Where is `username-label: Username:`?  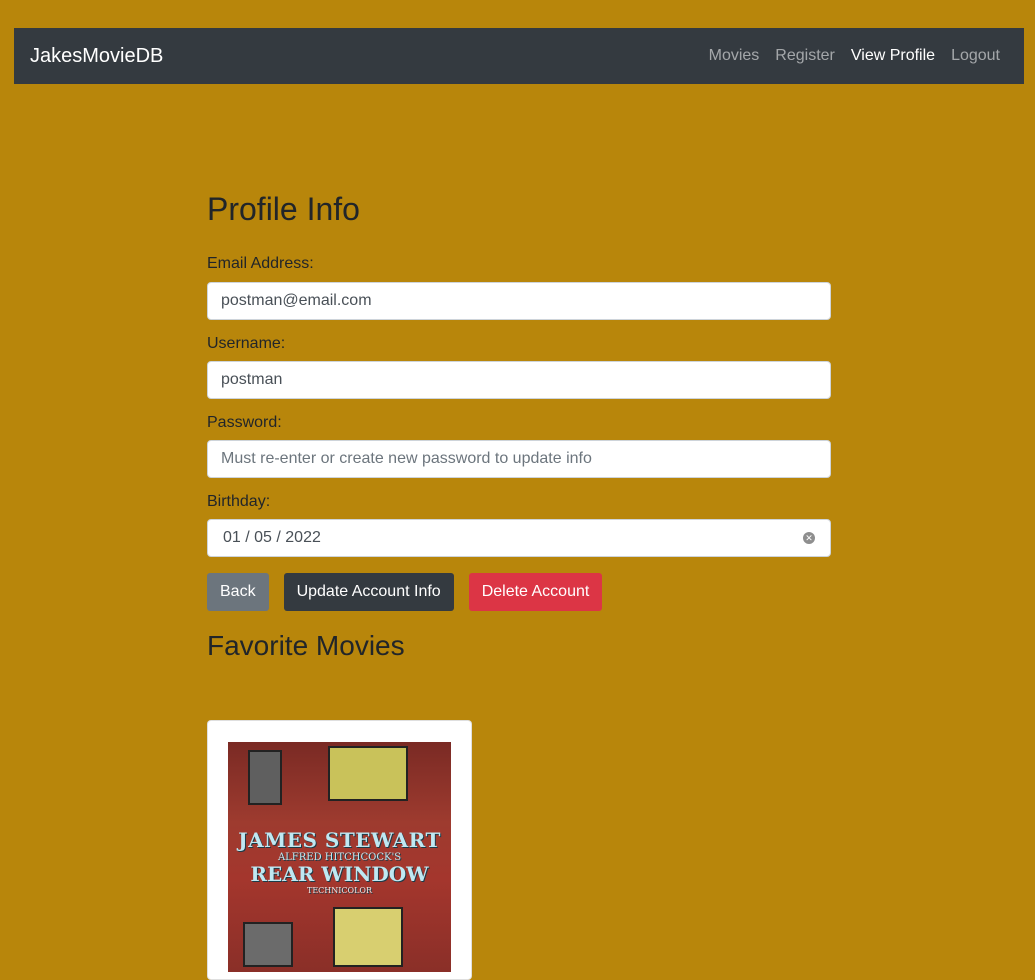
username-label: Username: is located at coordinates (246, 343).